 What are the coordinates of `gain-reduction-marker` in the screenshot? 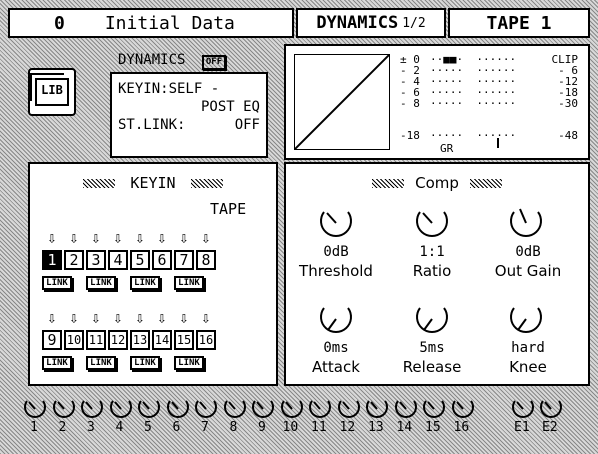 It's located at (498, 143).